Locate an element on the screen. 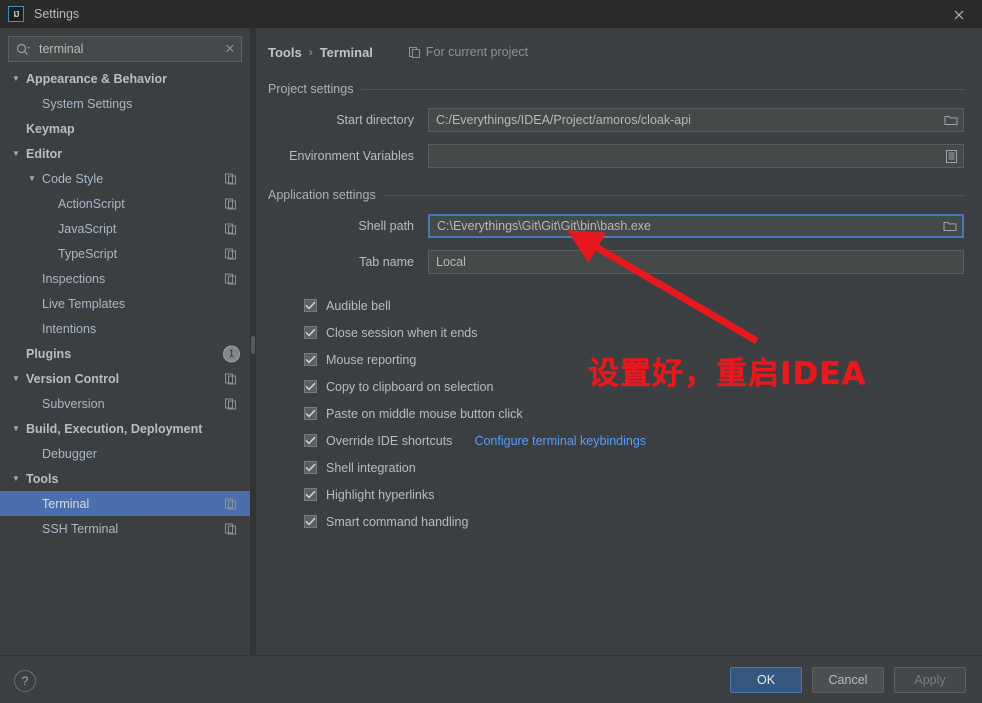 This screenshot has width=982, height=703. sidebar-item-label: Intentions is located at coordinates (69, 328).